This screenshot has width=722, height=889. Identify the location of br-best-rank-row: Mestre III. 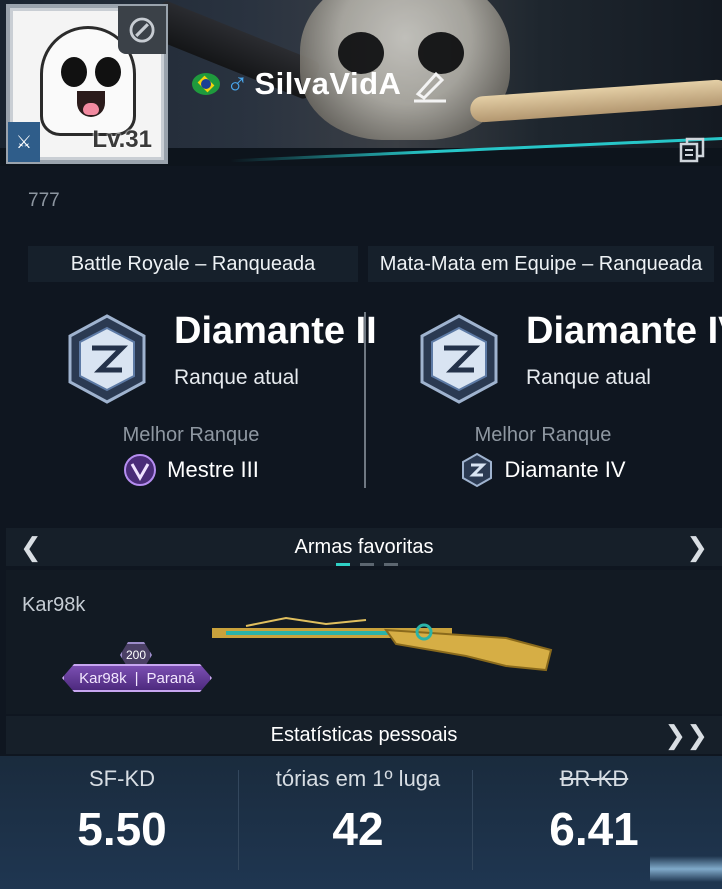
(191, 470).